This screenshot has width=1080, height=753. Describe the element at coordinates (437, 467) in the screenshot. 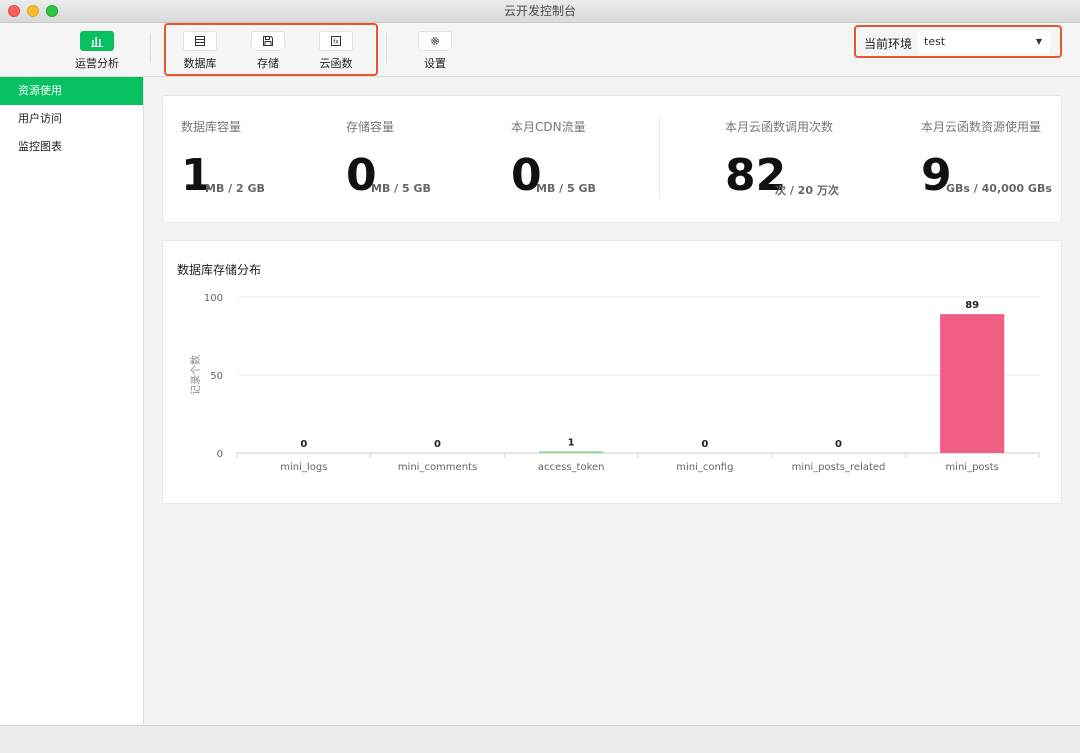

I see `x-tick-label: mini_comments` at that location.